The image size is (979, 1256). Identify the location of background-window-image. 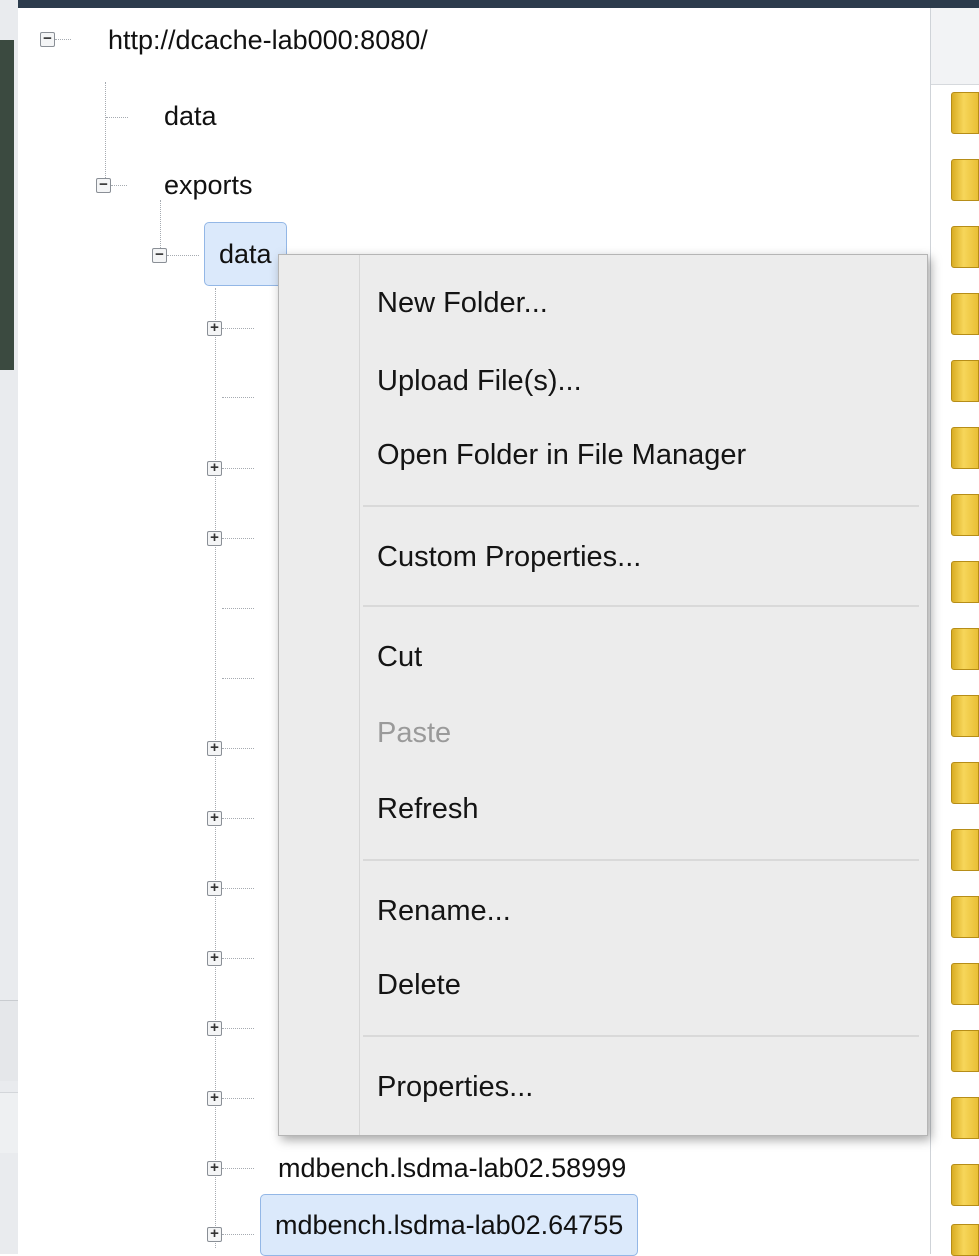
(7, 205).